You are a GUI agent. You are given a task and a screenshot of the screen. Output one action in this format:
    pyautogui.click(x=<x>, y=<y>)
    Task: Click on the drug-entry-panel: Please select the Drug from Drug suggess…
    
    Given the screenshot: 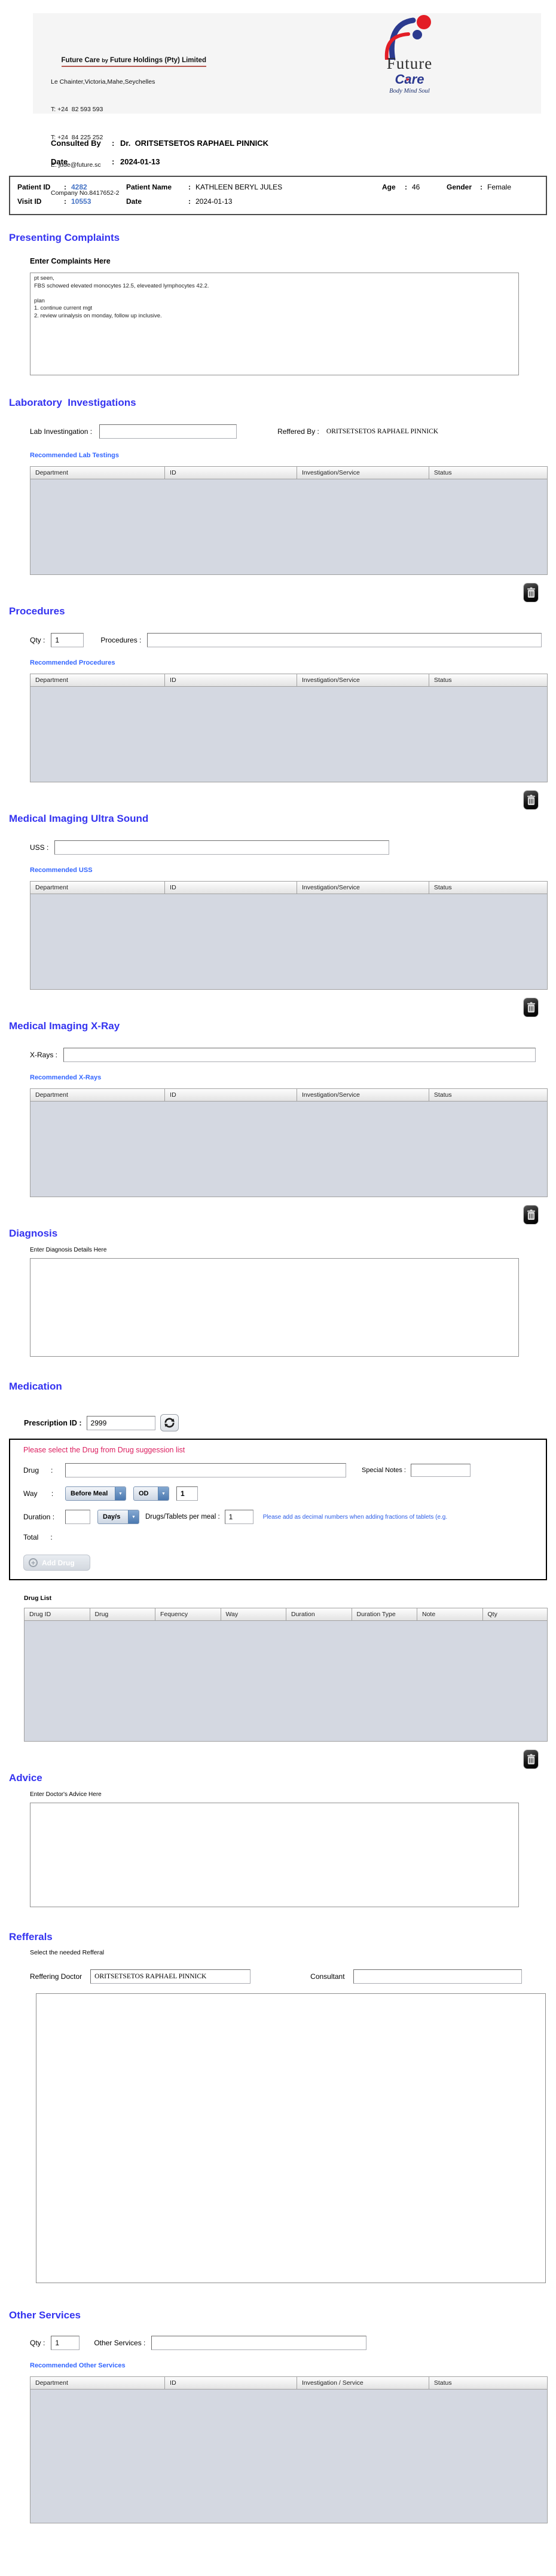 What is the action you would take?
    pyautogui.click(x=278, y=1509)
    